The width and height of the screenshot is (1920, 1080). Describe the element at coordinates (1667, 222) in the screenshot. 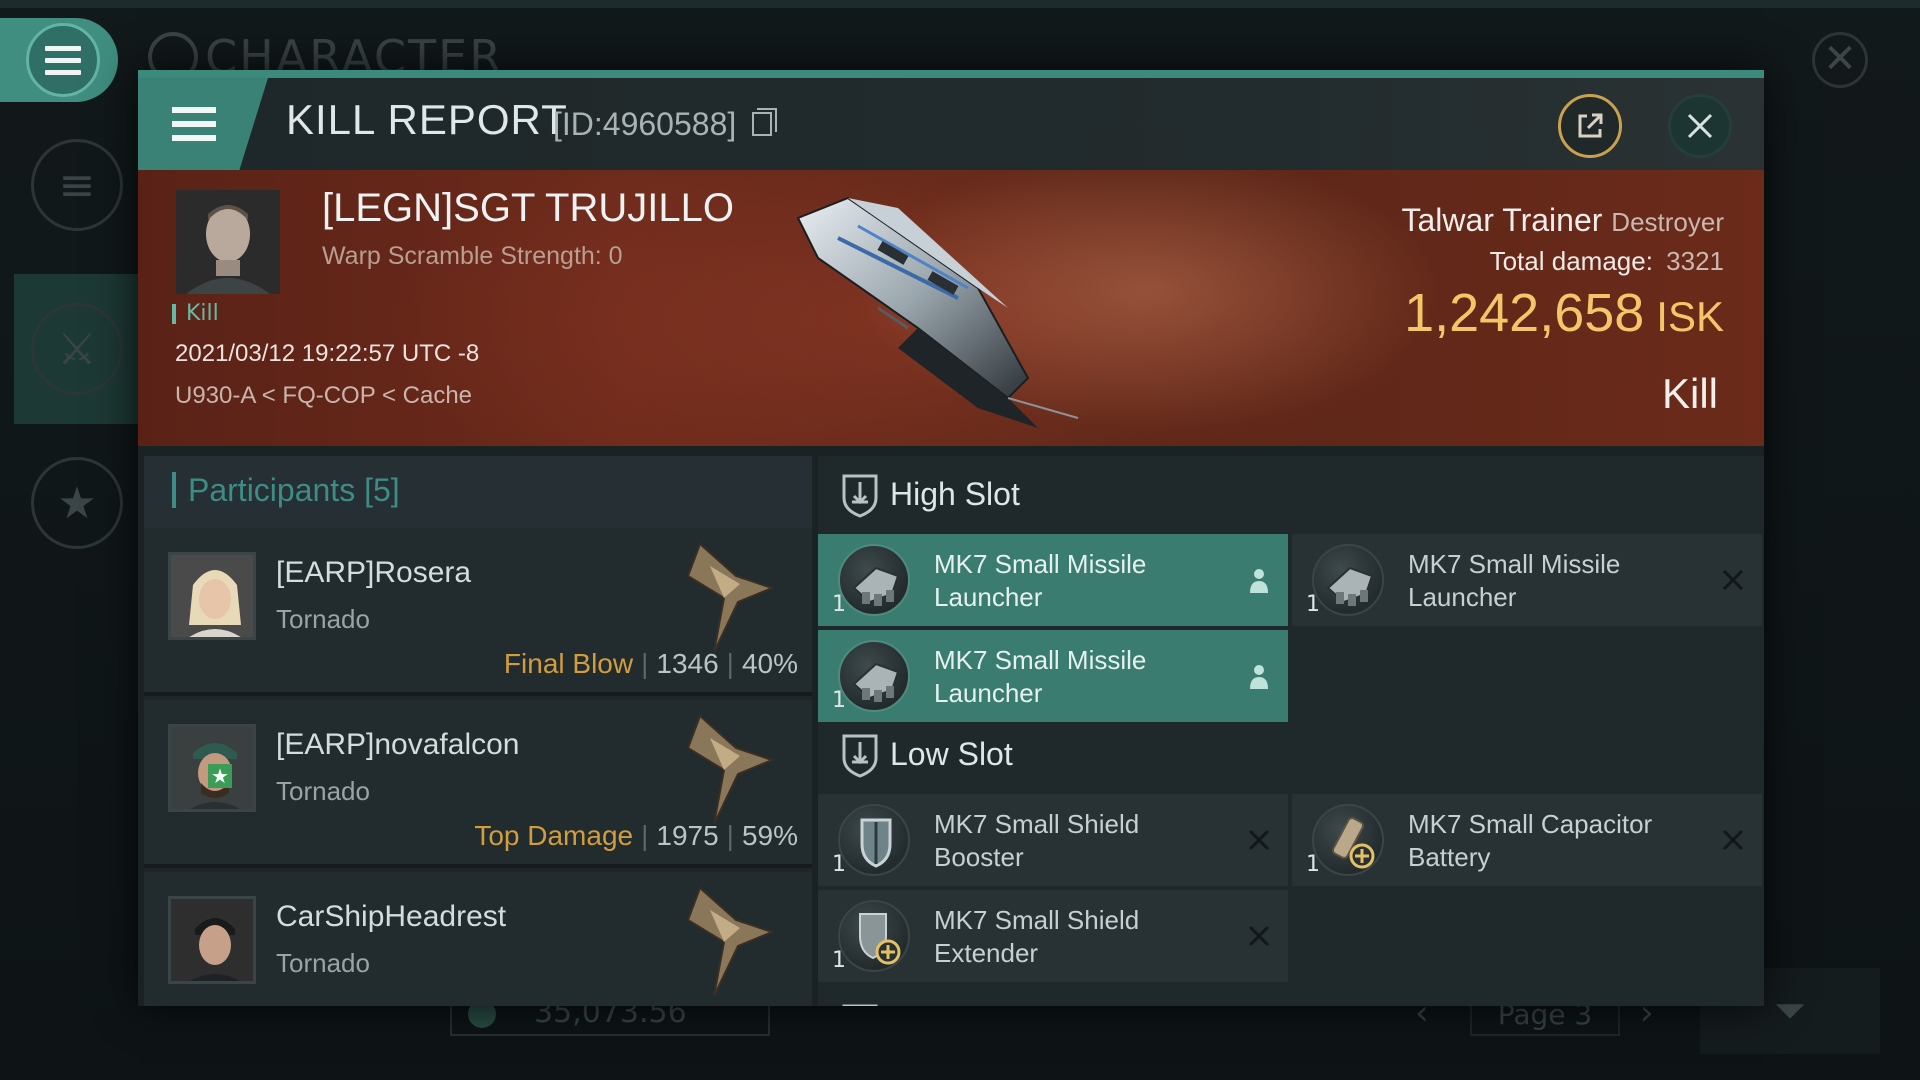

I see `ship-class: Destroyer` at that location.